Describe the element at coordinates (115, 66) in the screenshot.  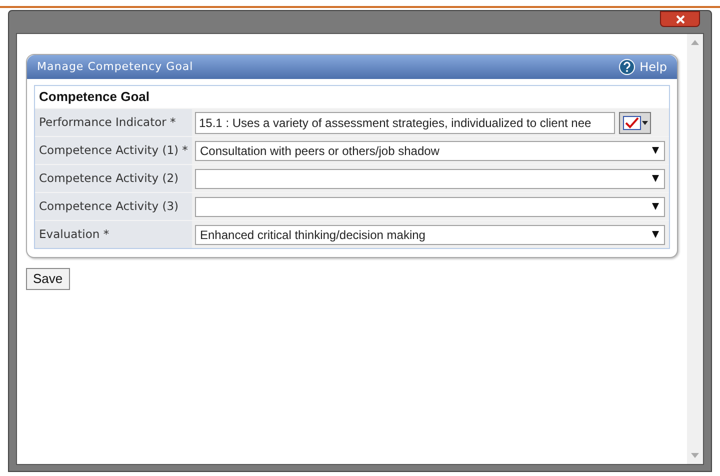
I see `panel-title: Manage Competency Goal` at that location.